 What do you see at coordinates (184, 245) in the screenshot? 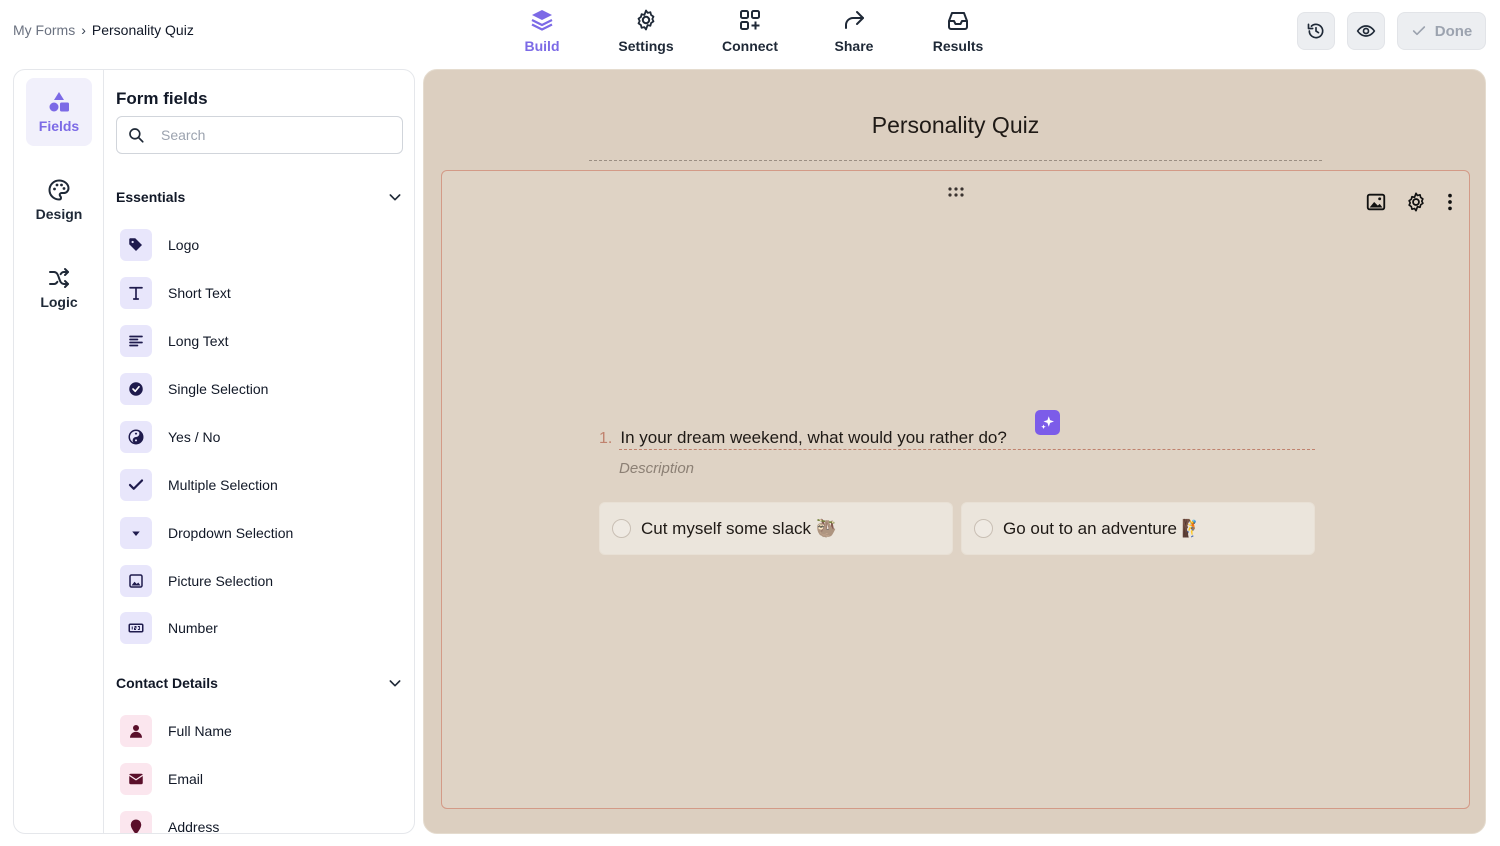
I see `field-item-label: Logo` at bounding box center [184, 245].